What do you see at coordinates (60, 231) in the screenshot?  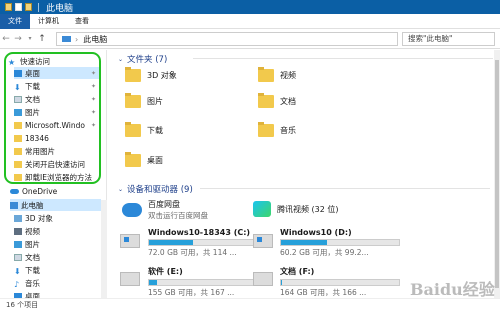 I see `nav-pc-videos: 视频` at bounding box center [60, 231].